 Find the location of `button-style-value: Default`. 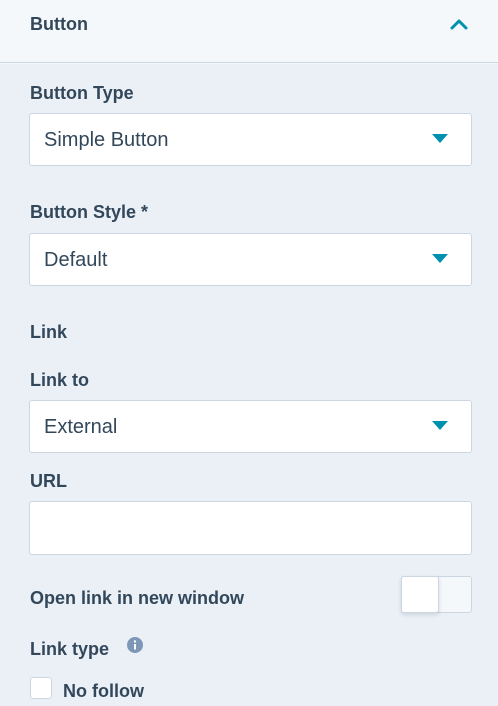

button-style-value: Default is located at coordinates (76, 260).